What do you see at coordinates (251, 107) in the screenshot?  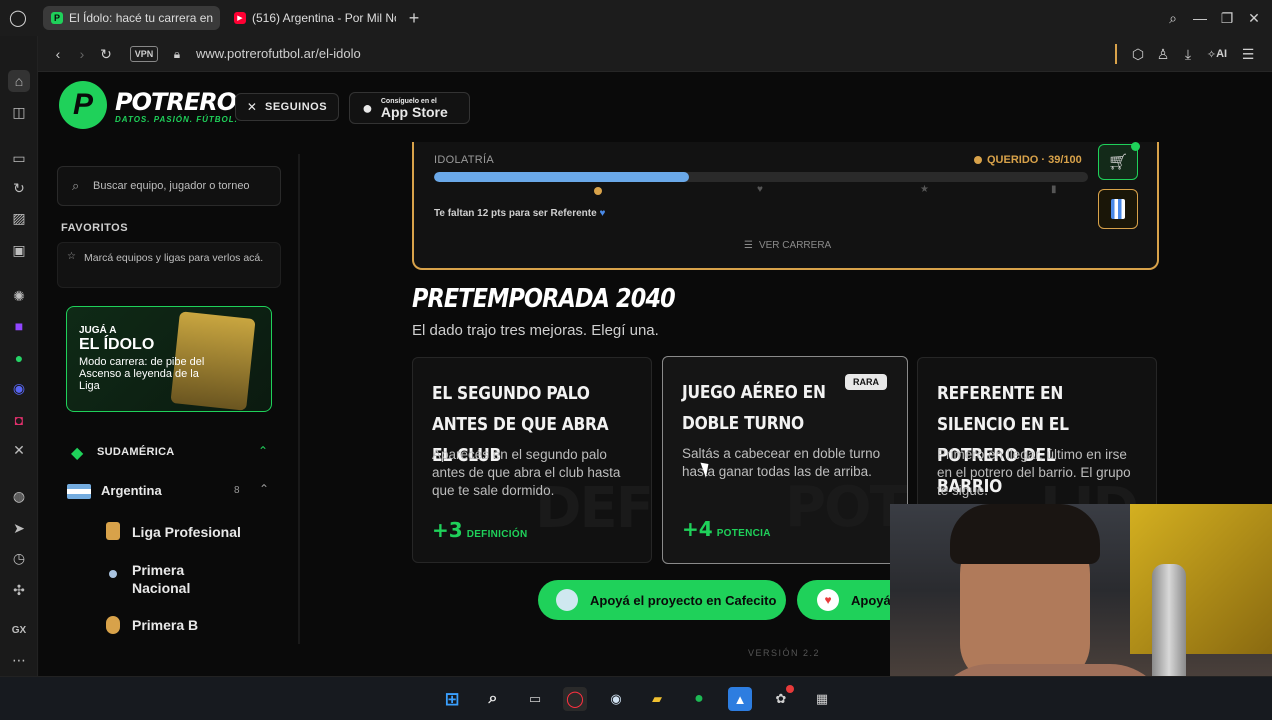 I see `x-logo-icon: ✕` at bounding box center [251, 107].